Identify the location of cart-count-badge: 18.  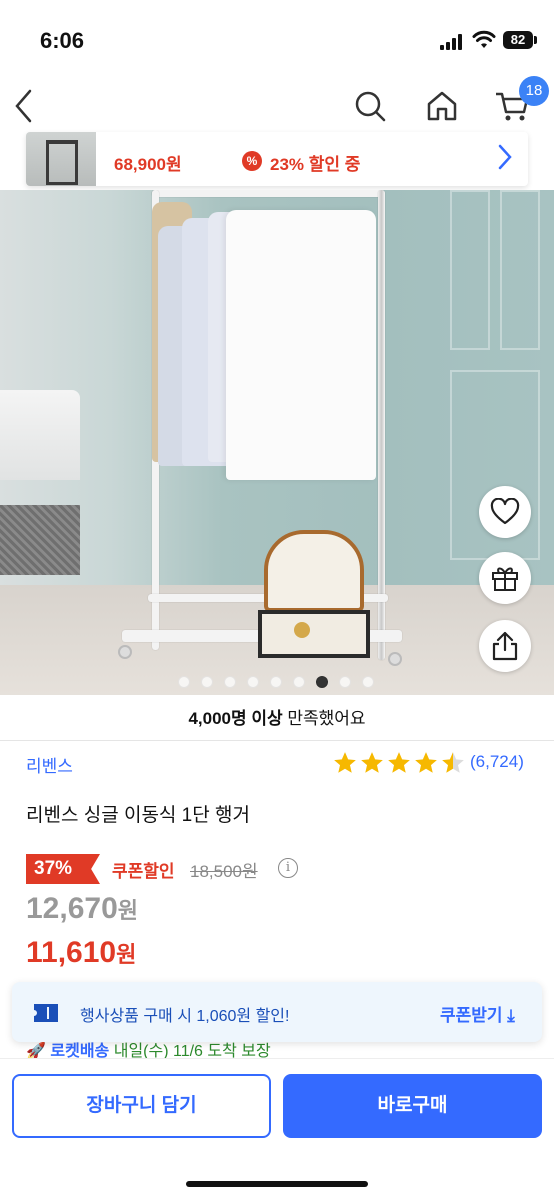
(534, 91).